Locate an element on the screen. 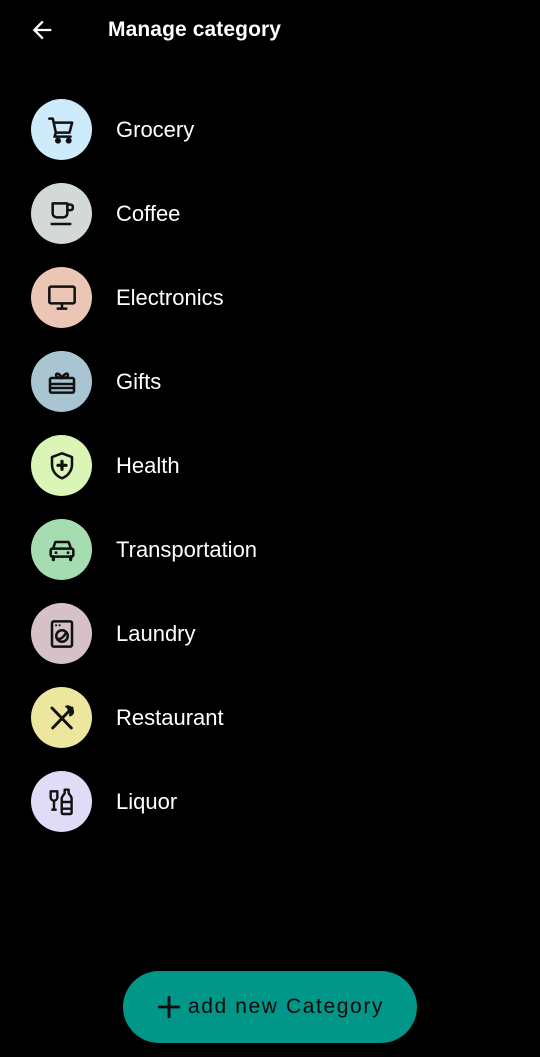  shopping-cart-icon is located at coordinates (60, 130).